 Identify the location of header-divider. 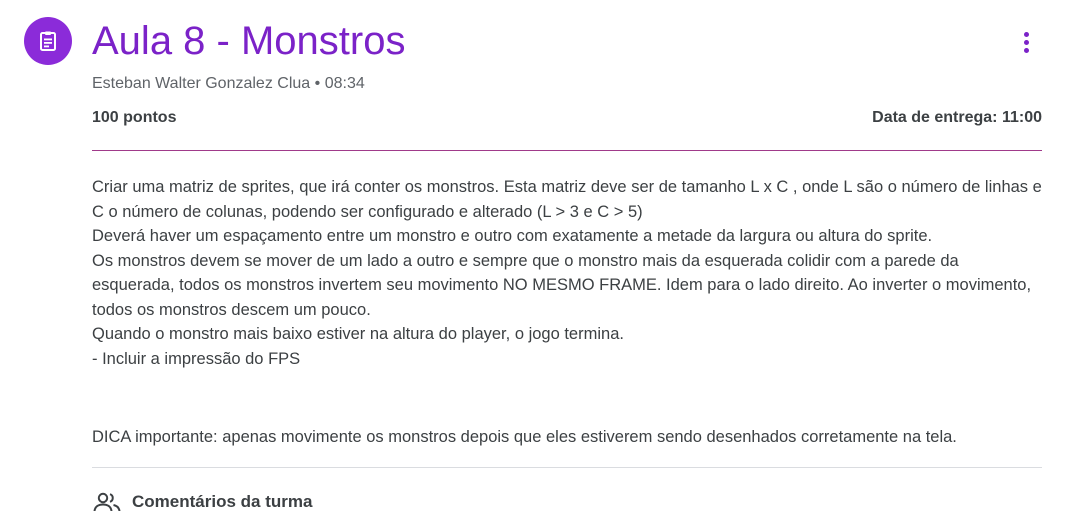
(567, 150).